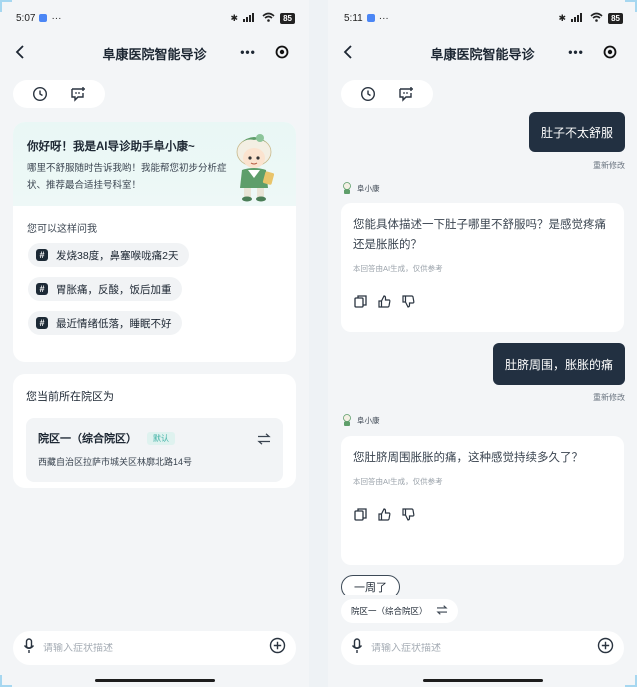  I want to click on user-message: 肚子不太舒服, so click(576, 132).